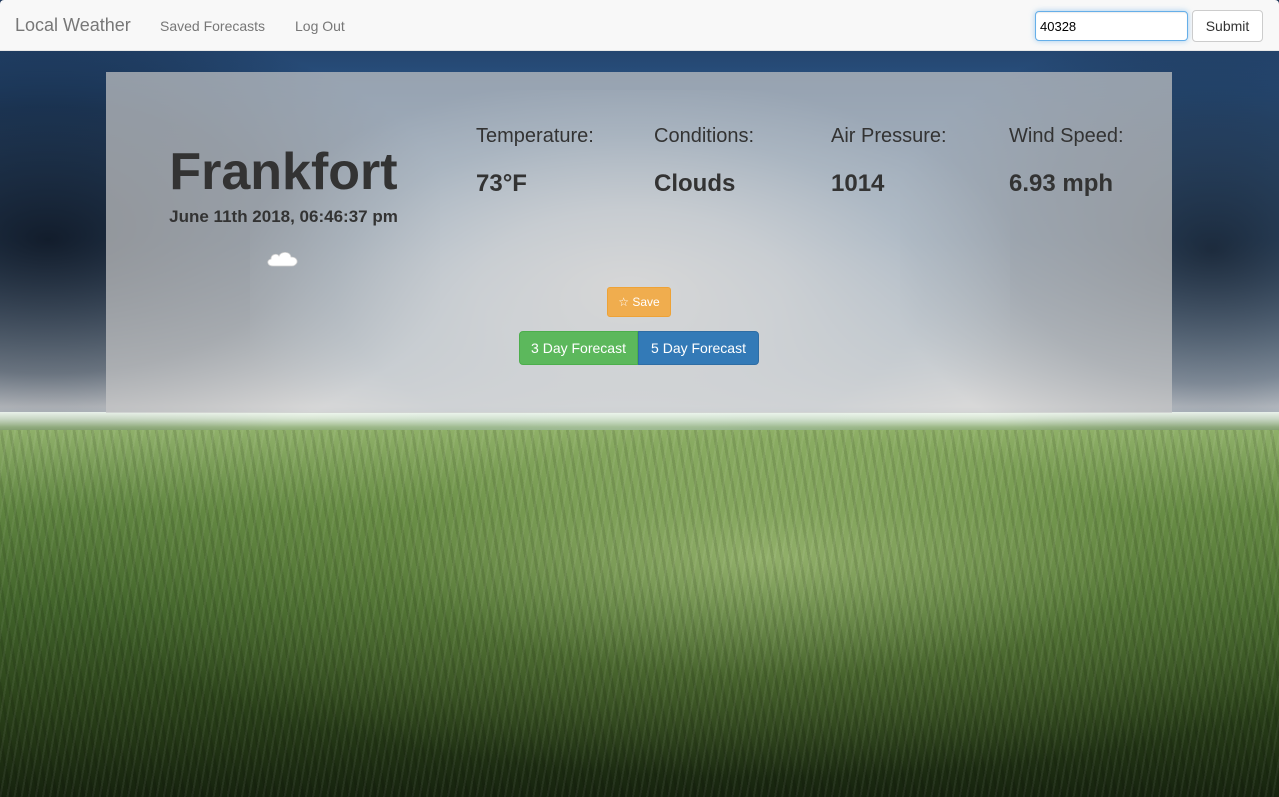  What do you see at coordinates (283, 172) in the screenshot?
I see `city-name: Frankfort` at bounding box center [283, 172].